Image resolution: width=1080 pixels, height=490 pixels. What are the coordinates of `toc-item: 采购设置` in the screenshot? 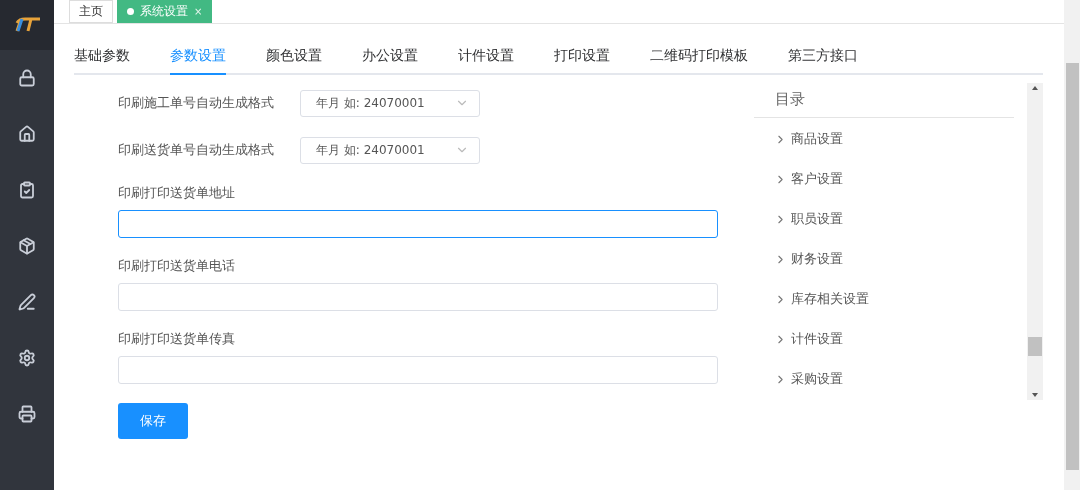 It's located at (884, 379).